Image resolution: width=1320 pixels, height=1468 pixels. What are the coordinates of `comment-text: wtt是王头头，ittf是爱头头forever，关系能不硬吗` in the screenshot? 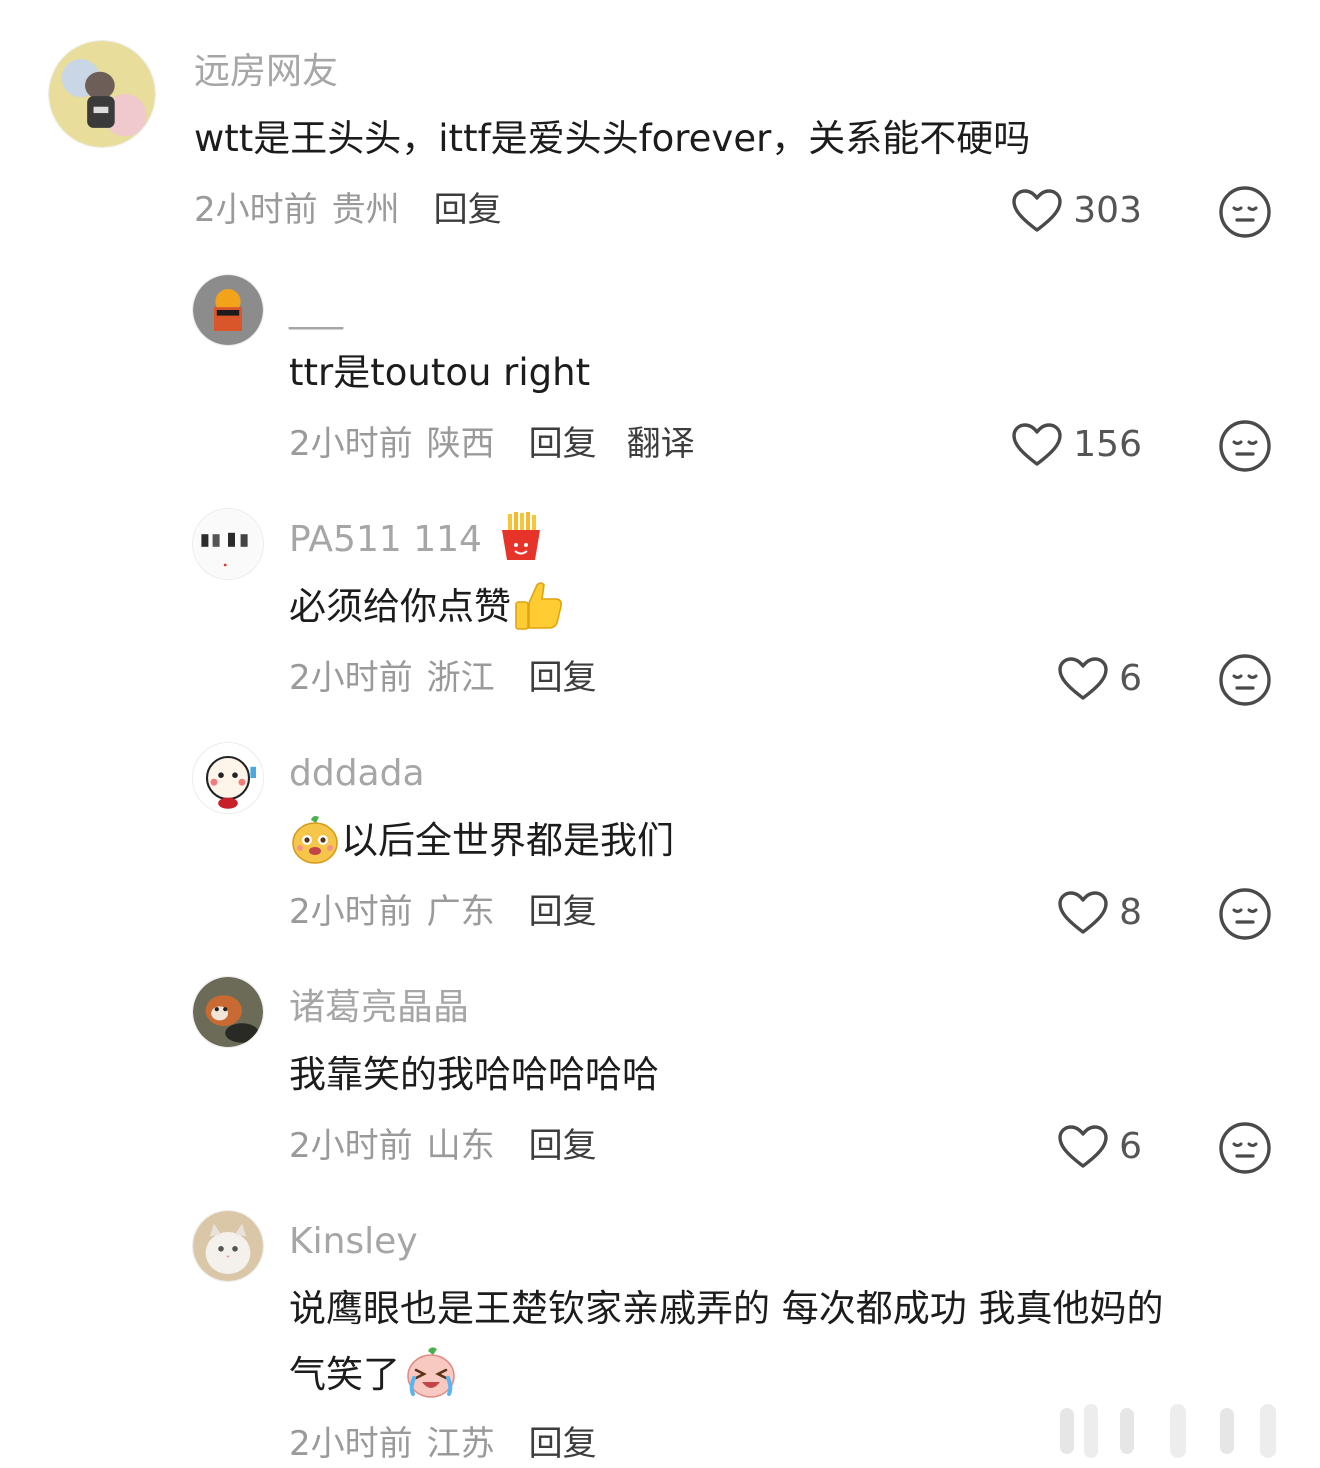 It's located at (612, 138).